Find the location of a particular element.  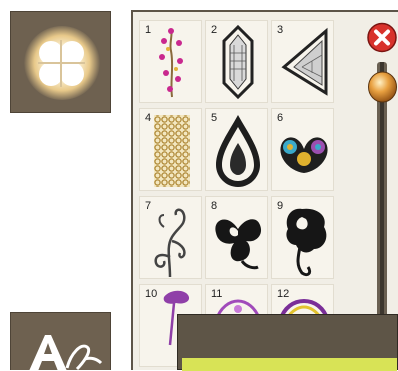

design-cell-1: 1 is located at coordinates (170, 61).